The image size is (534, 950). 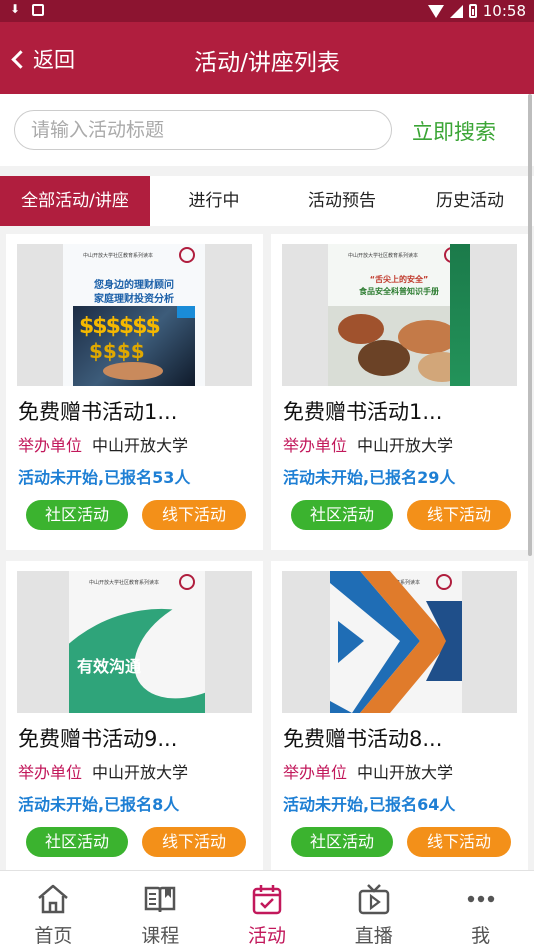 What do you see at coordinates (267, 11) in the screenshot?
I see `status-bar: 10:58` at bounding box center [267, 11].